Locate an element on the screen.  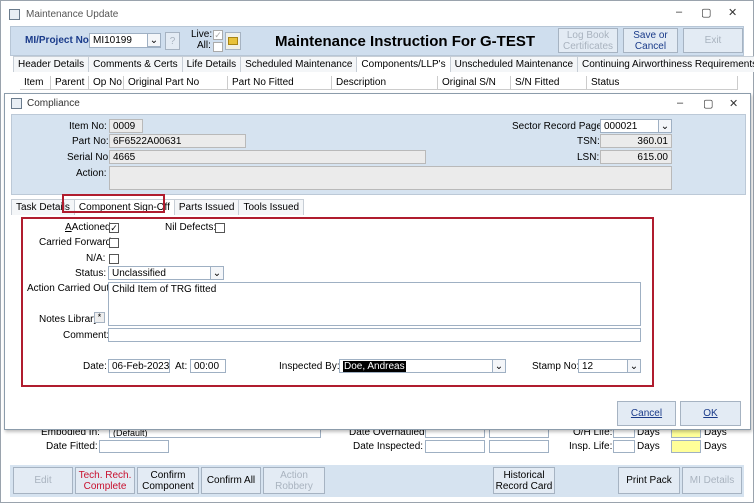
cancel-button: Cancel is located at coordinates (646, 413).